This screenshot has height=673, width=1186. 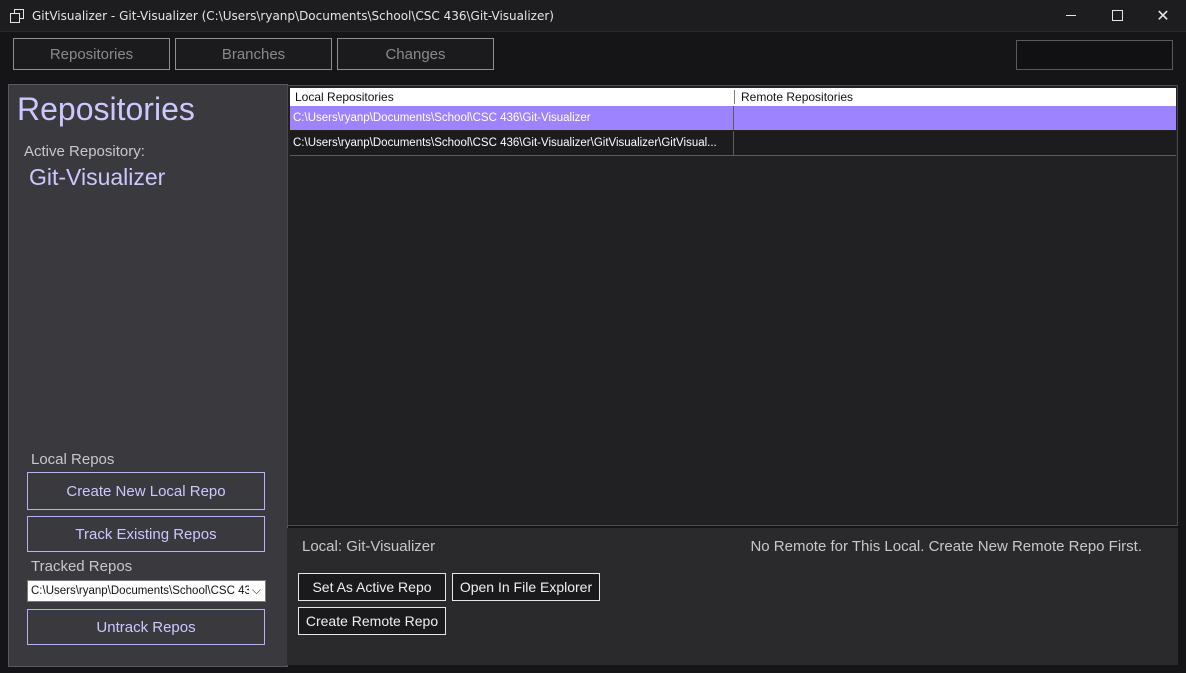 I want to click on minimize-icon, so click(x=1071, y=15).